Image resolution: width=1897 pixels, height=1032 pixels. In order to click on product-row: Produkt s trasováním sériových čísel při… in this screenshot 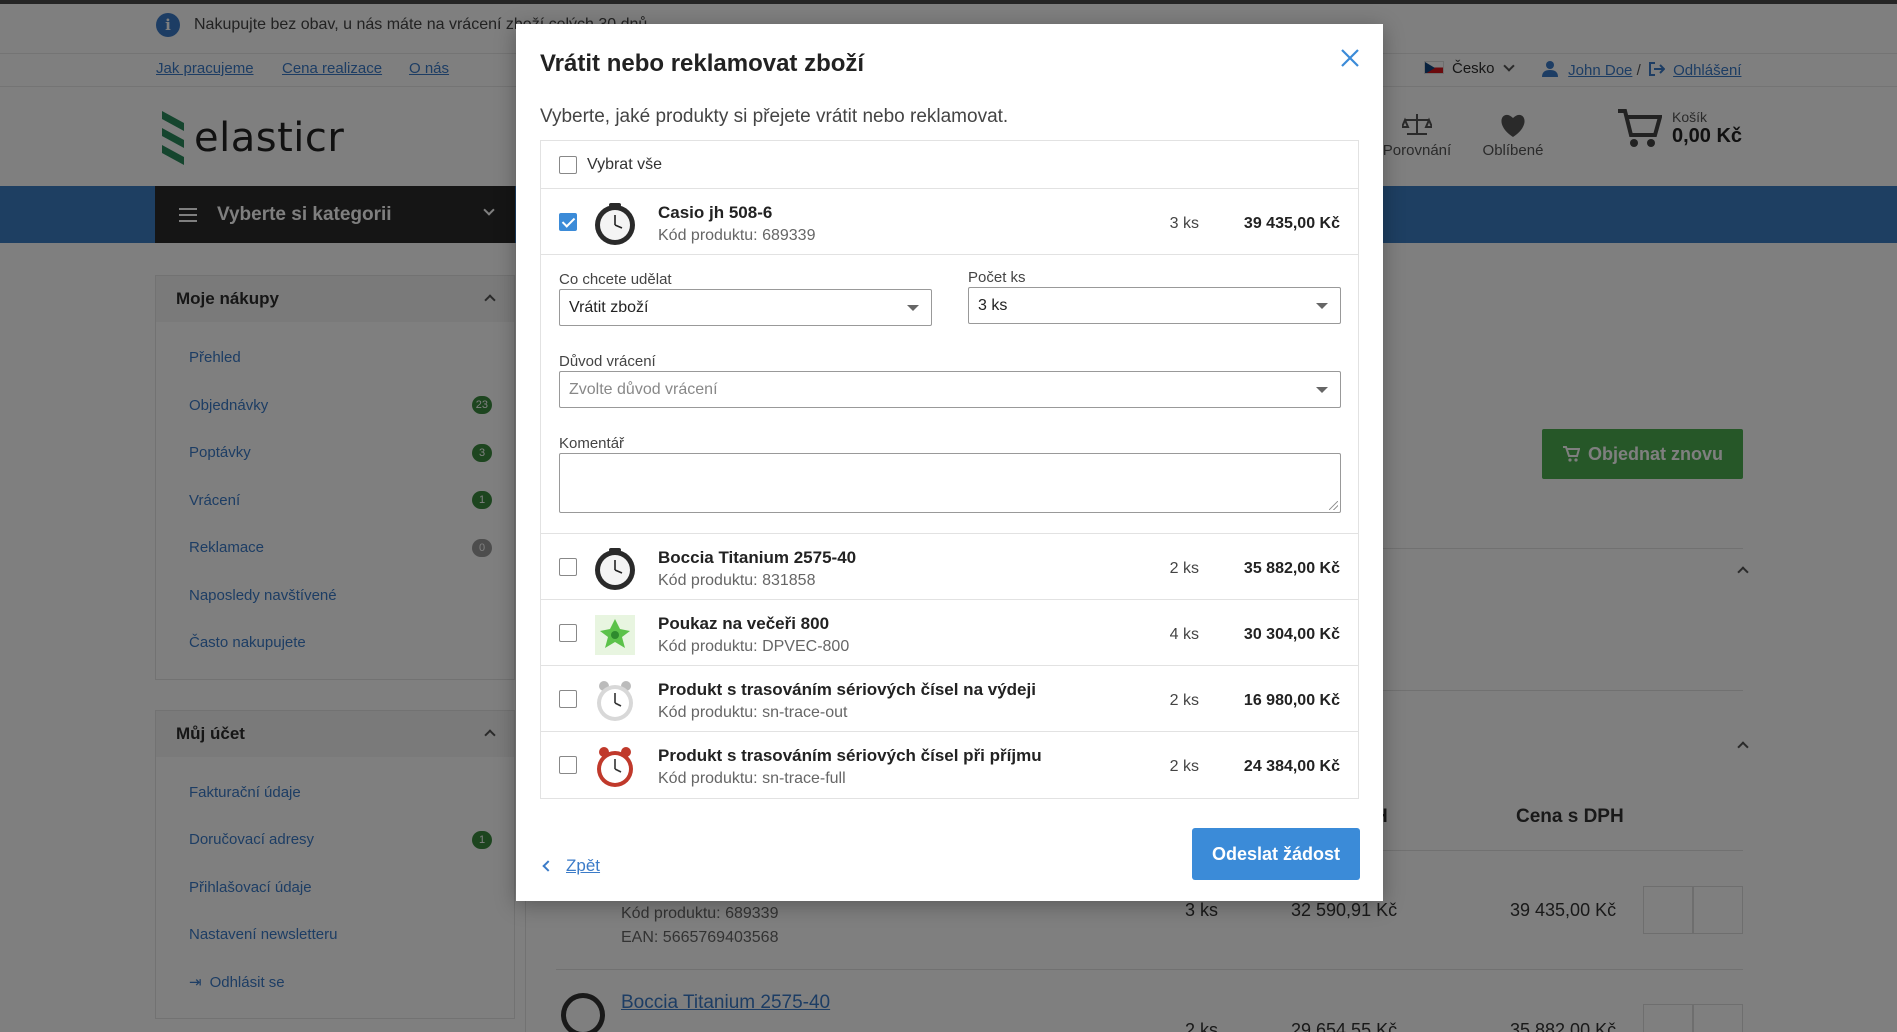, I will do `click(949, 765)`.